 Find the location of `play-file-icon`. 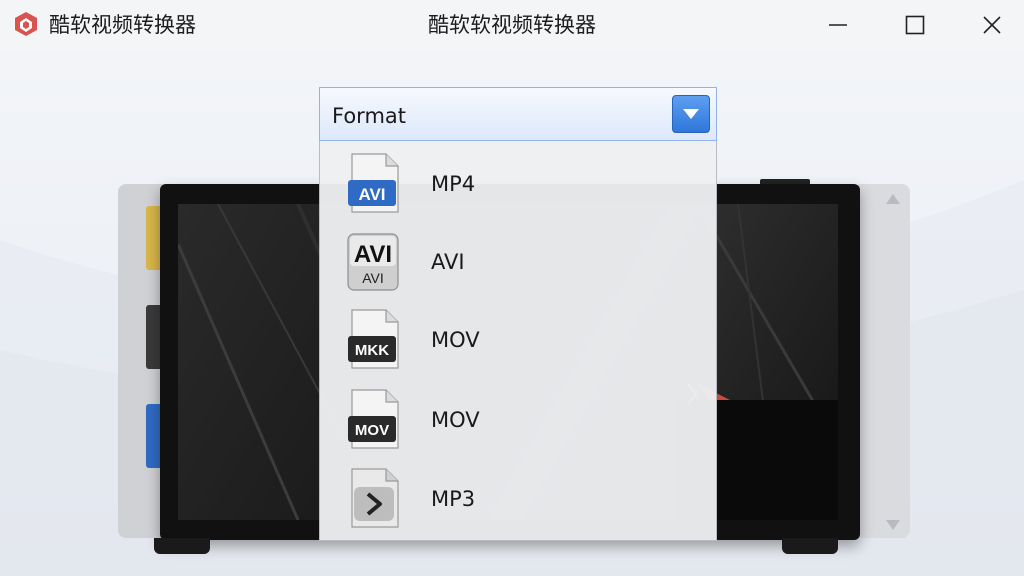

play-file-icon is located at coordinates (375, 498).